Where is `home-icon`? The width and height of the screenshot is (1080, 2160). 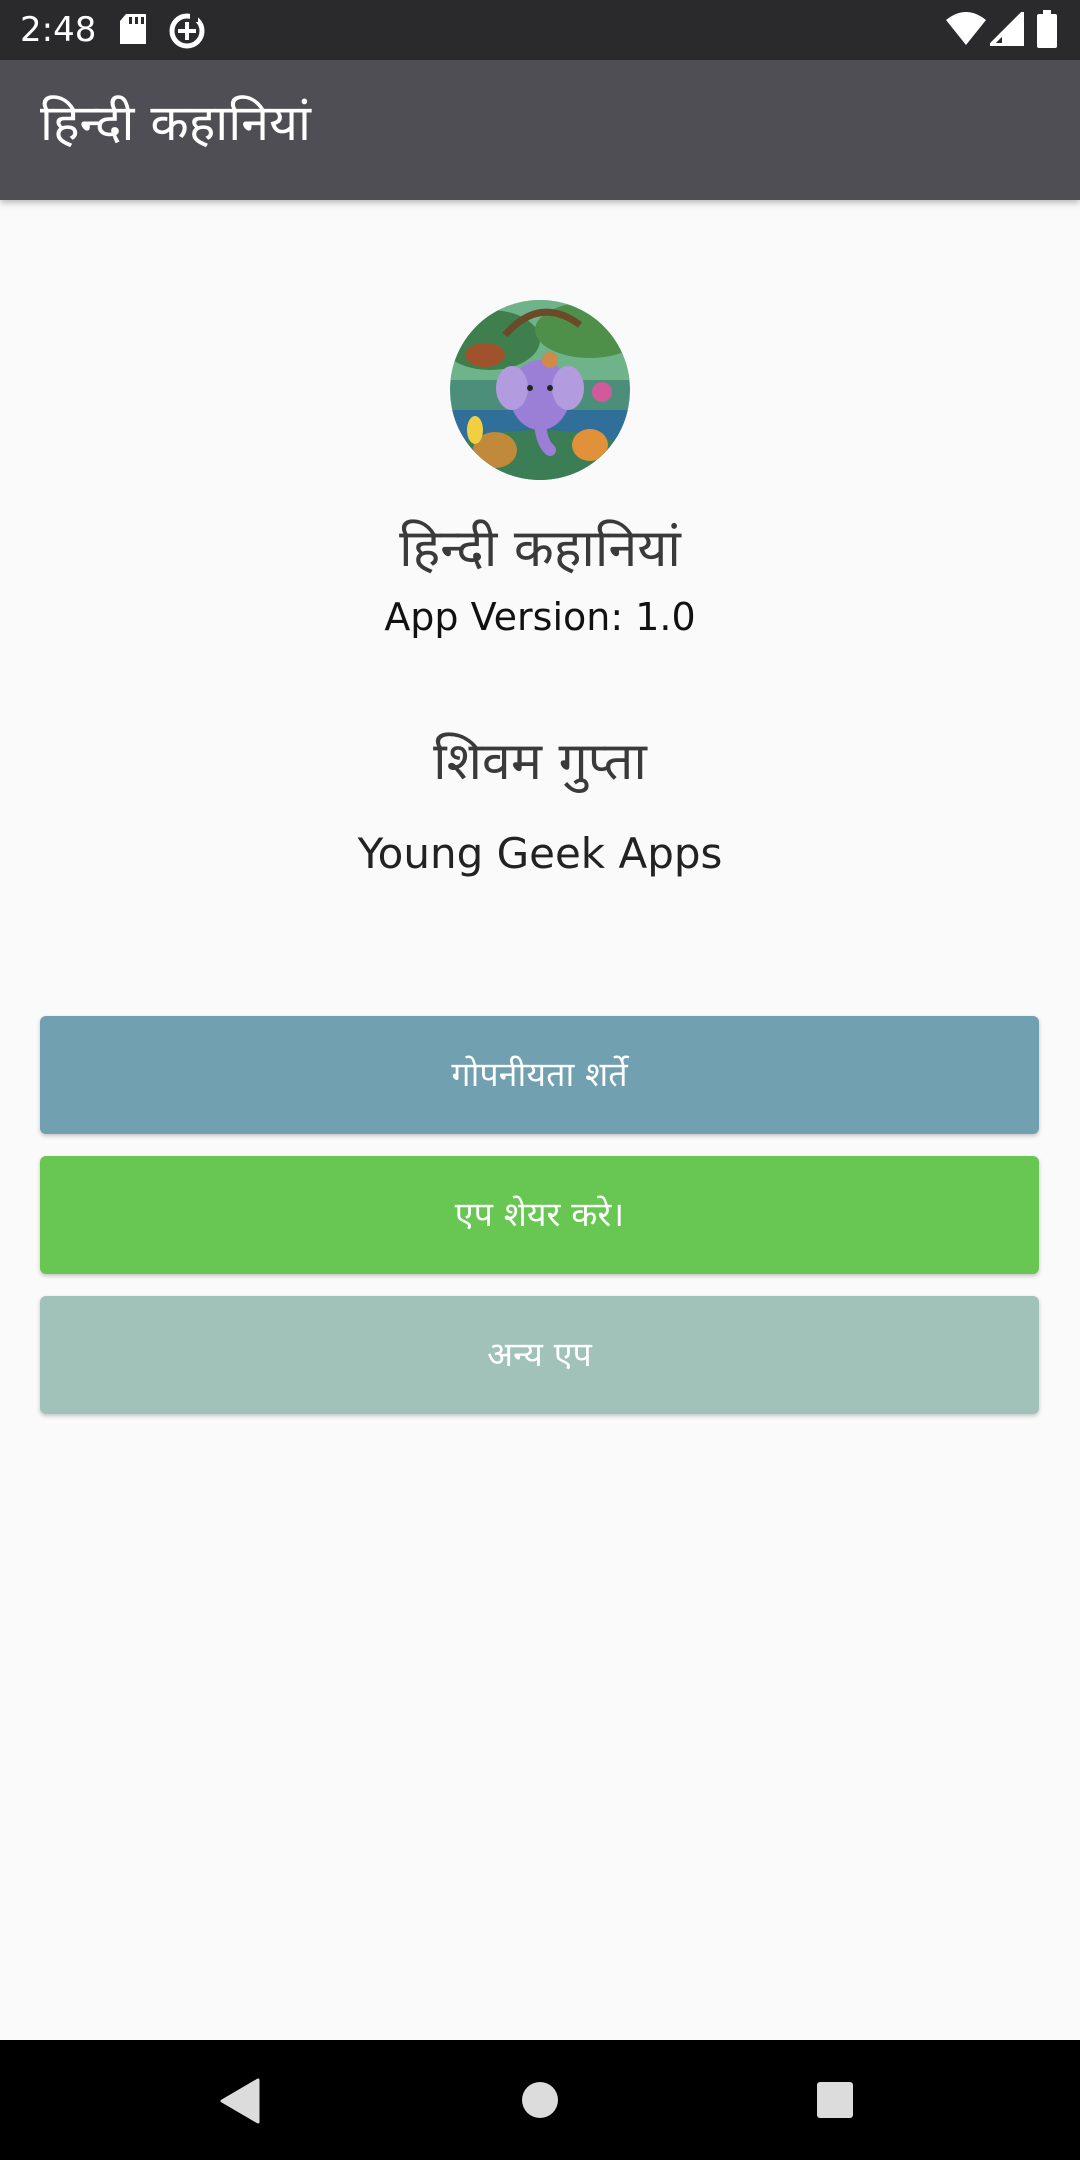 home-icon is located at coordinates (540, 2102).